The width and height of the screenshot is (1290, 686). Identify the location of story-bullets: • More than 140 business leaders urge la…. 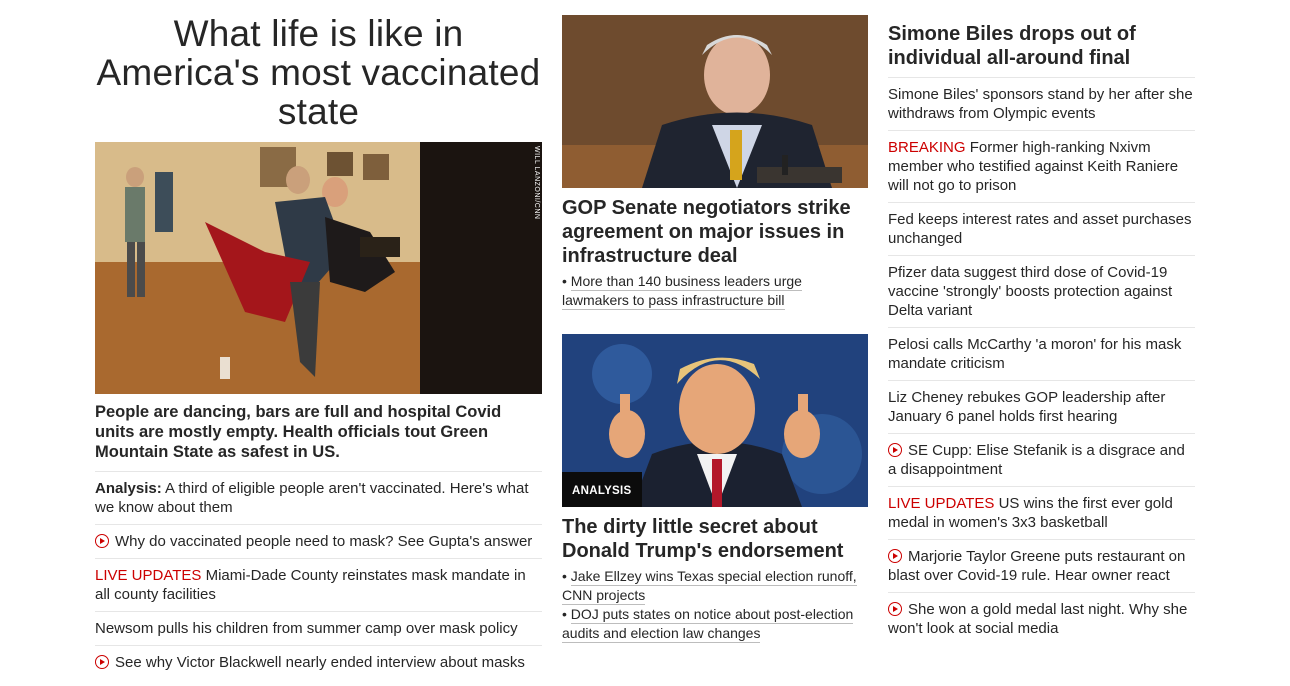
(715, 291).